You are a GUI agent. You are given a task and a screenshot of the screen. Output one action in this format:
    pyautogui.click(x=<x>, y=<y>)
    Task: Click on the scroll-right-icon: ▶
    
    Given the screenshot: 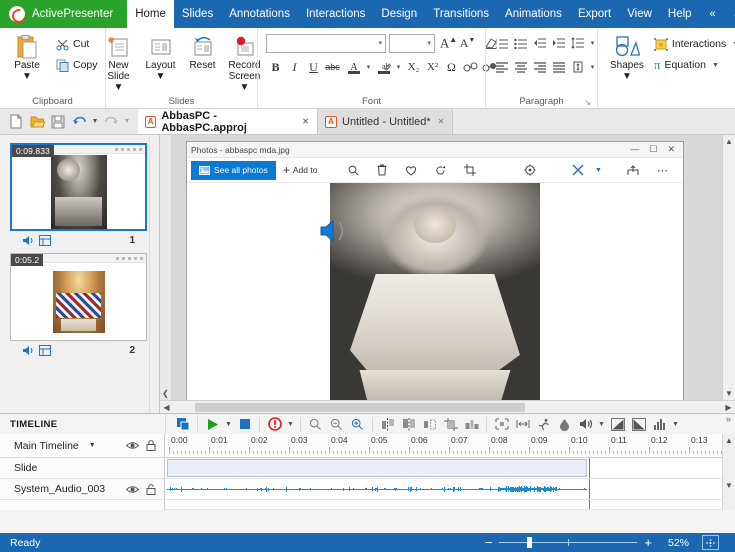 What is the action you would take?
    pyautogui.click(x=728, y=407)
    